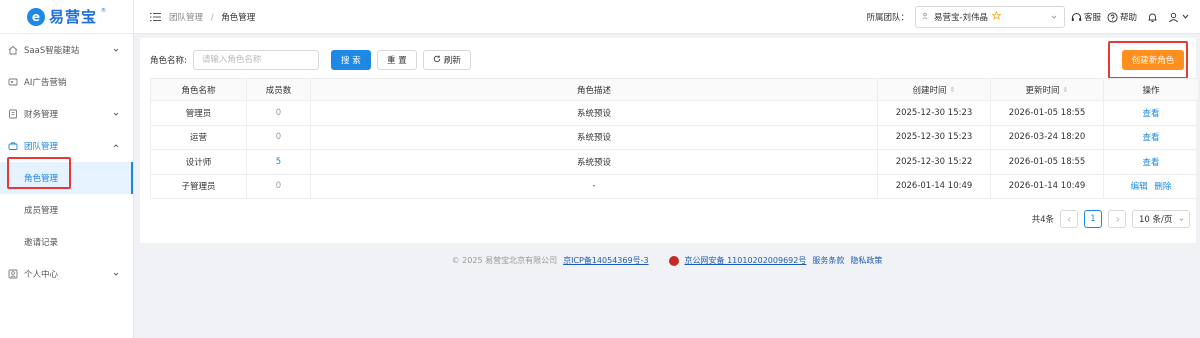 The height and width of the screenshot is (338, 1200). What do you see at coordinates (989, 17) in the screenshot?
I see `team-select: 易营宝-刘伟晶` at bounding box center [989, 17].